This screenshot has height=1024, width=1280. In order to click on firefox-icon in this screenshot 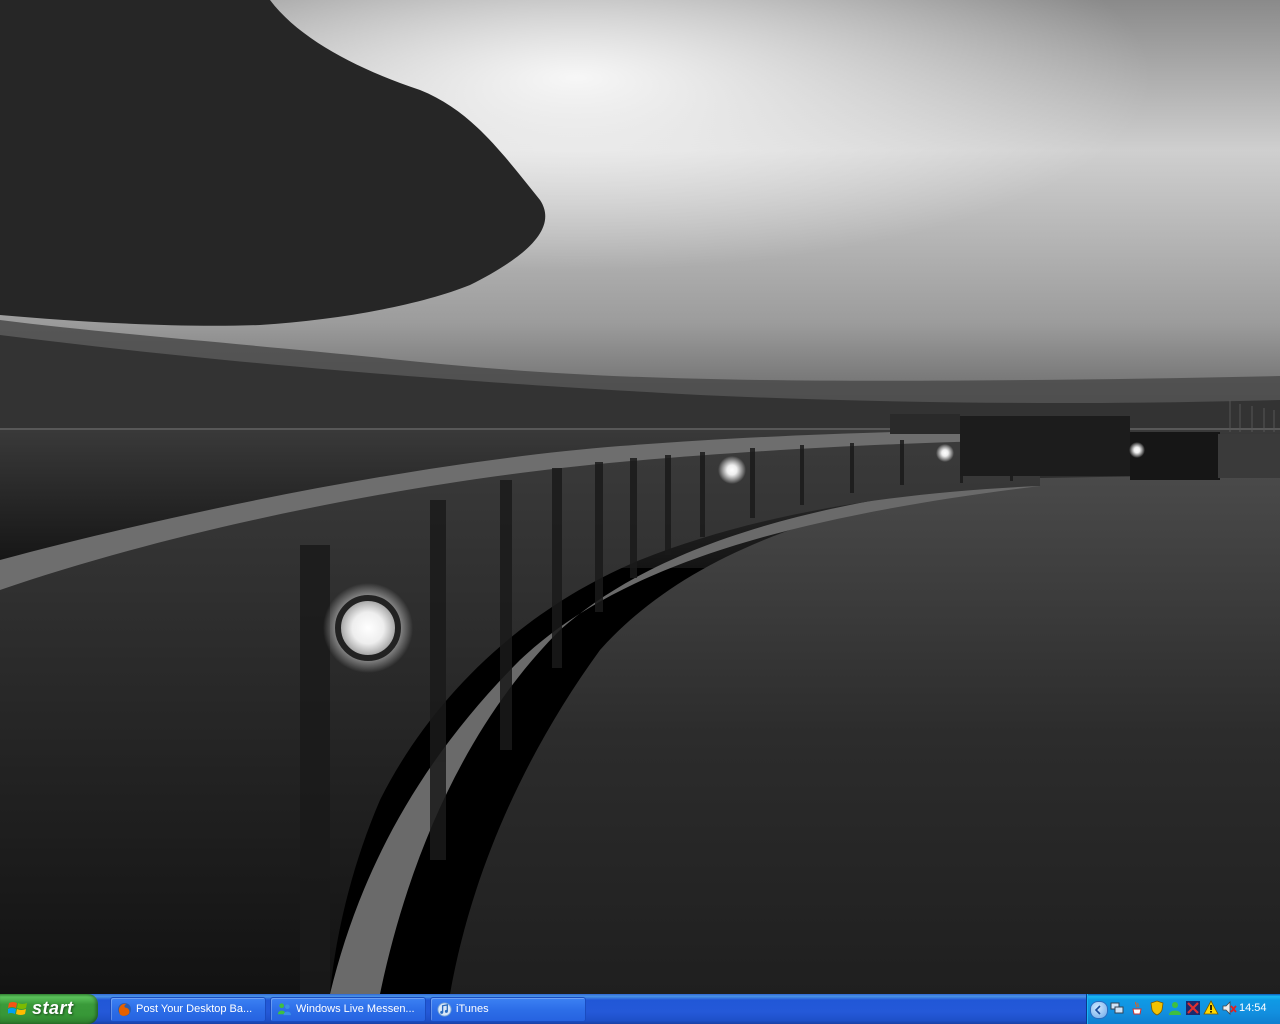, I will do `click(124, 1009)`.